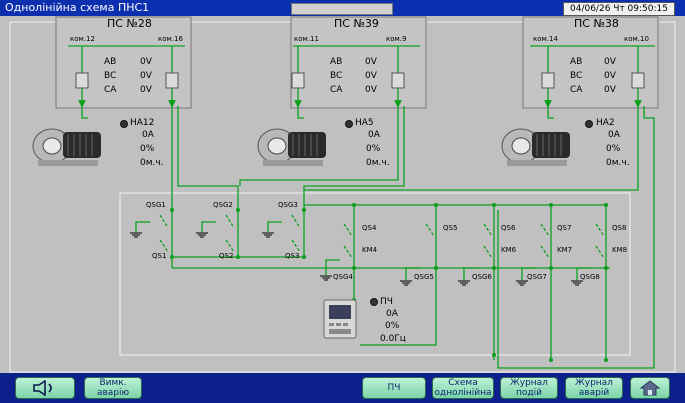 The width and height of the screenshot is (685, 403). I want to click on switch-qsg5-label: QSG5, so click(424, 277).